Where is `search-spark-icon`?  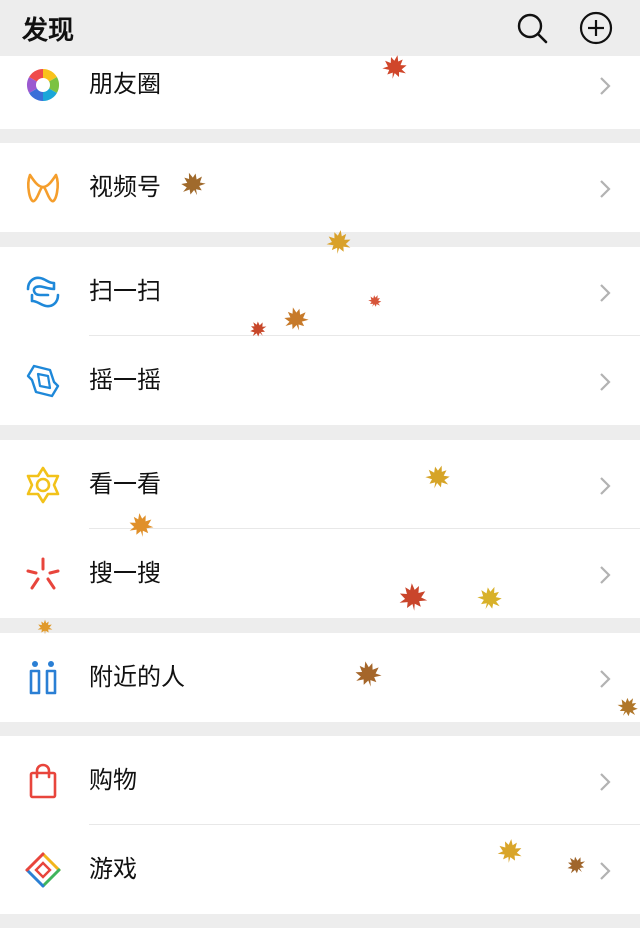
search-spark-icon is located at coordinates (43, 574).